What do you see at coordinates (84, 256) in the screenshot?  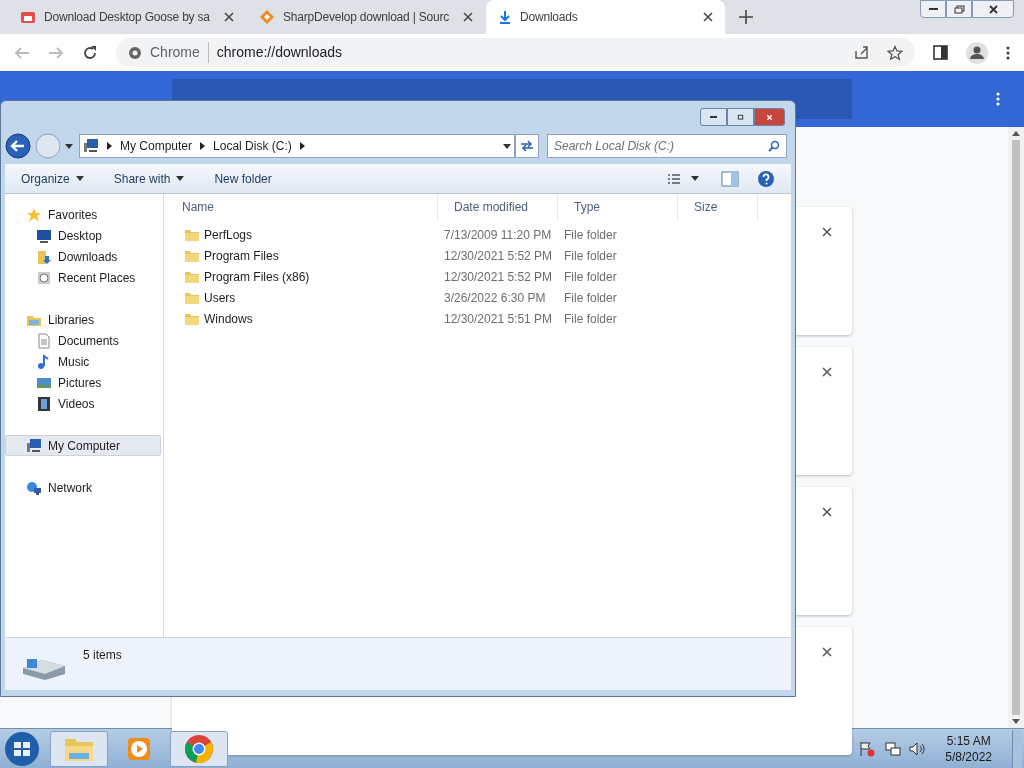 I see `nav-item: Downloads` at bounding box center [84, 256].